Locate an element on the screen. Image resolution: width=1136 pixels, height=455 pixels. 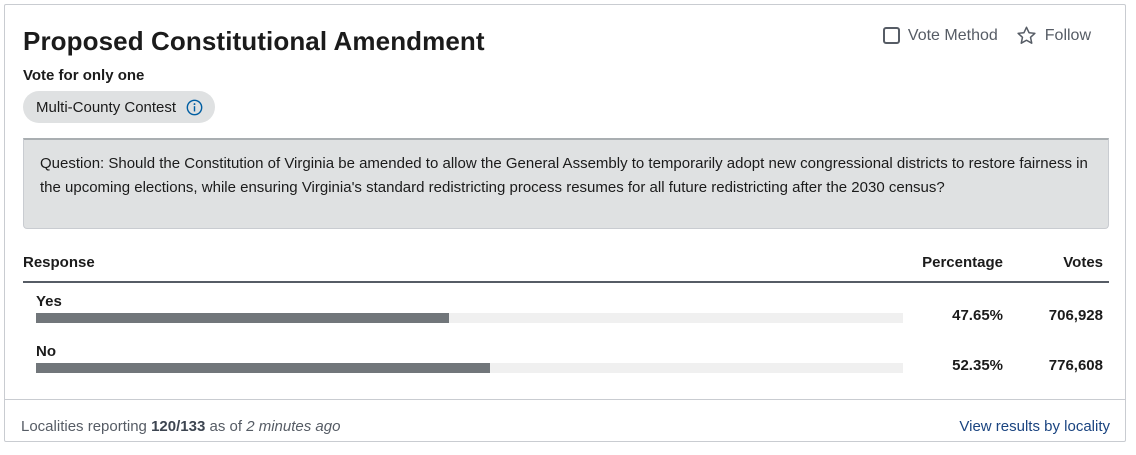
vote-method-checkbox is located at coordinates (891, 35).